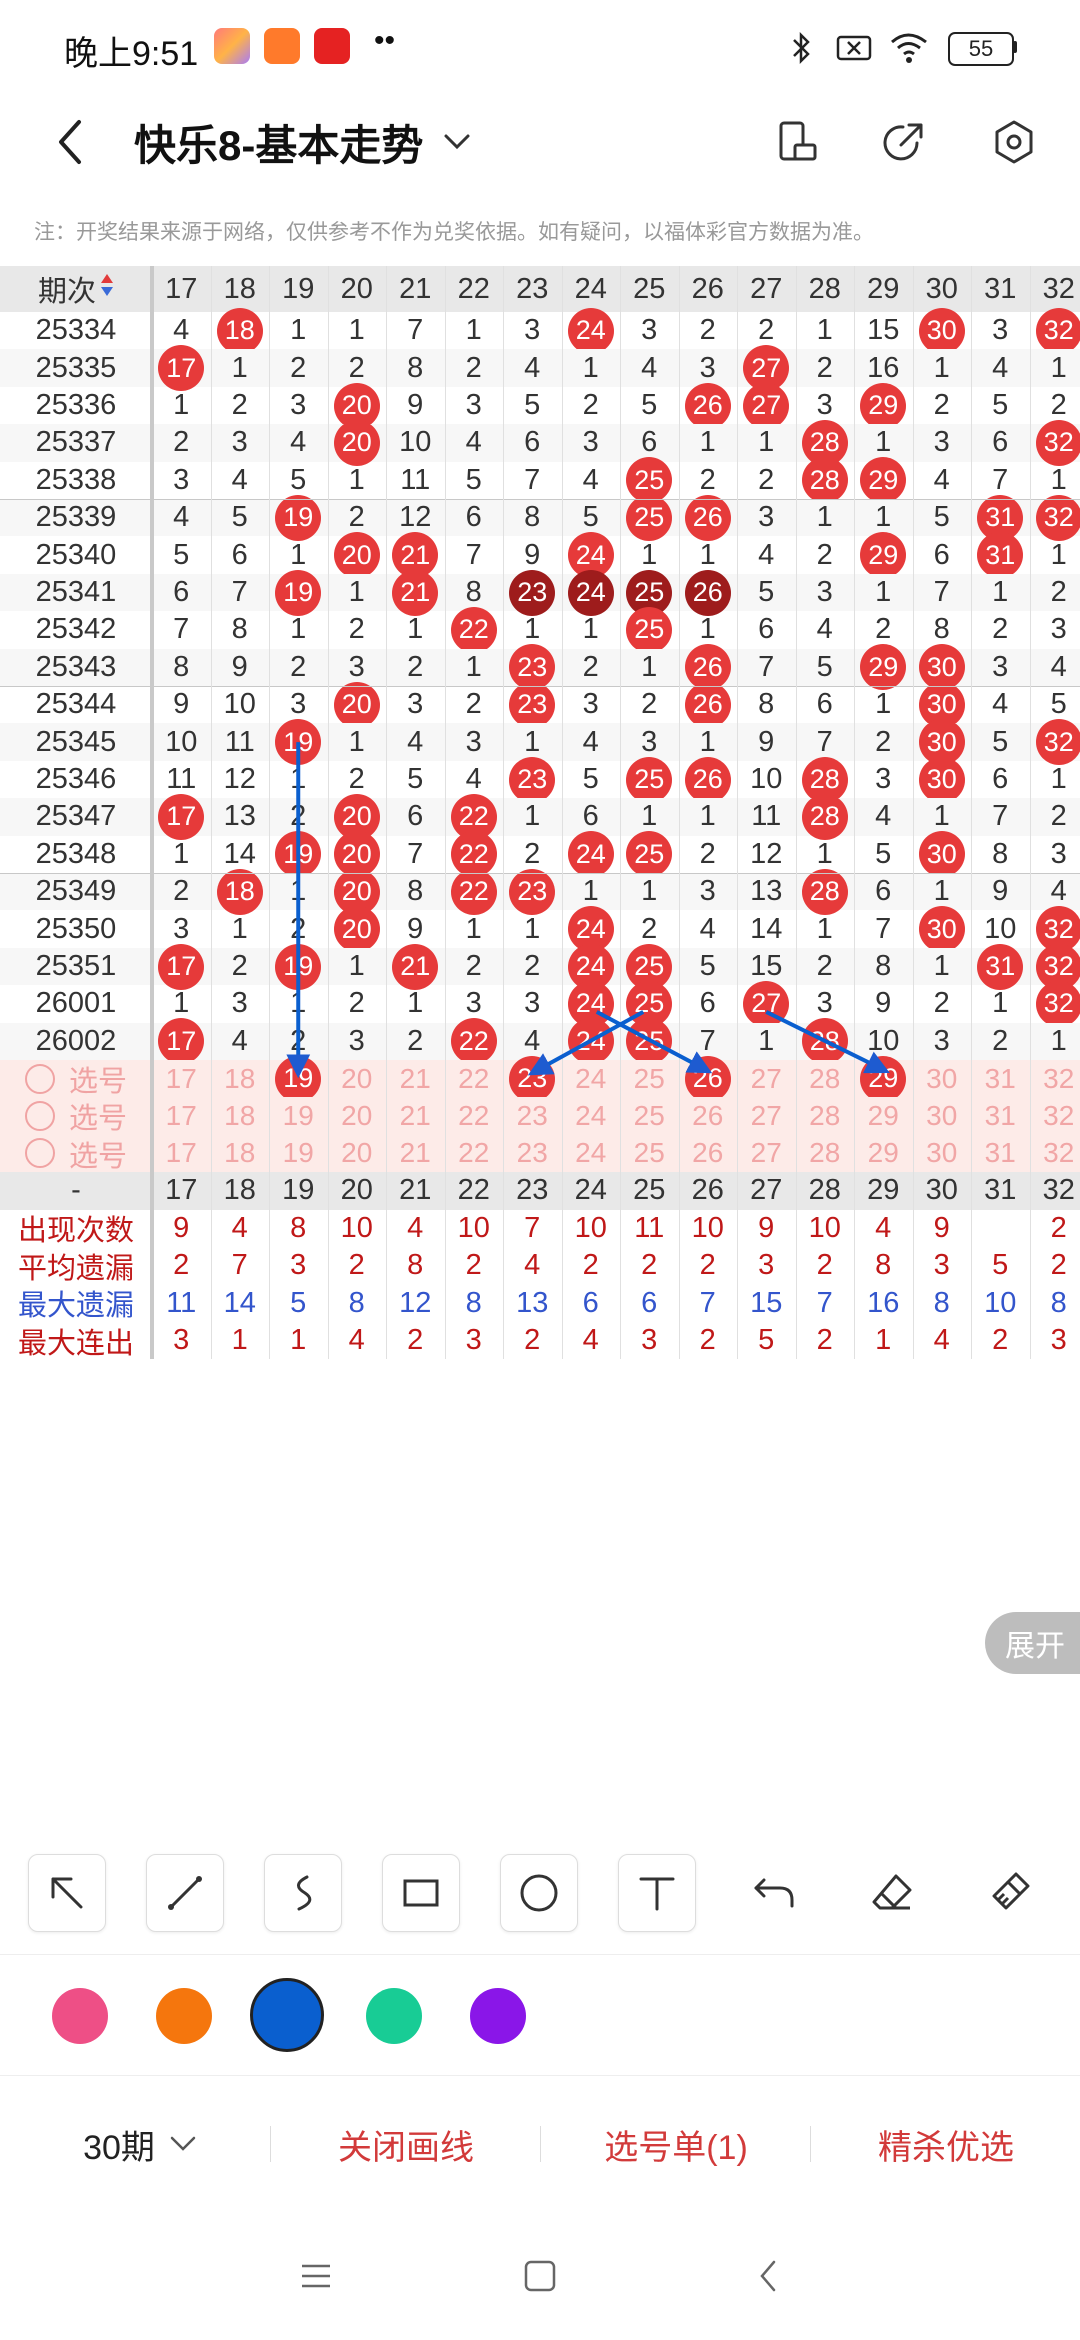 This screenshot has height=2340, width=1080. What do you see at coordinates (540, 2015) in the screenshot?
I see `color-palette` at bounding box center [540, 2015].